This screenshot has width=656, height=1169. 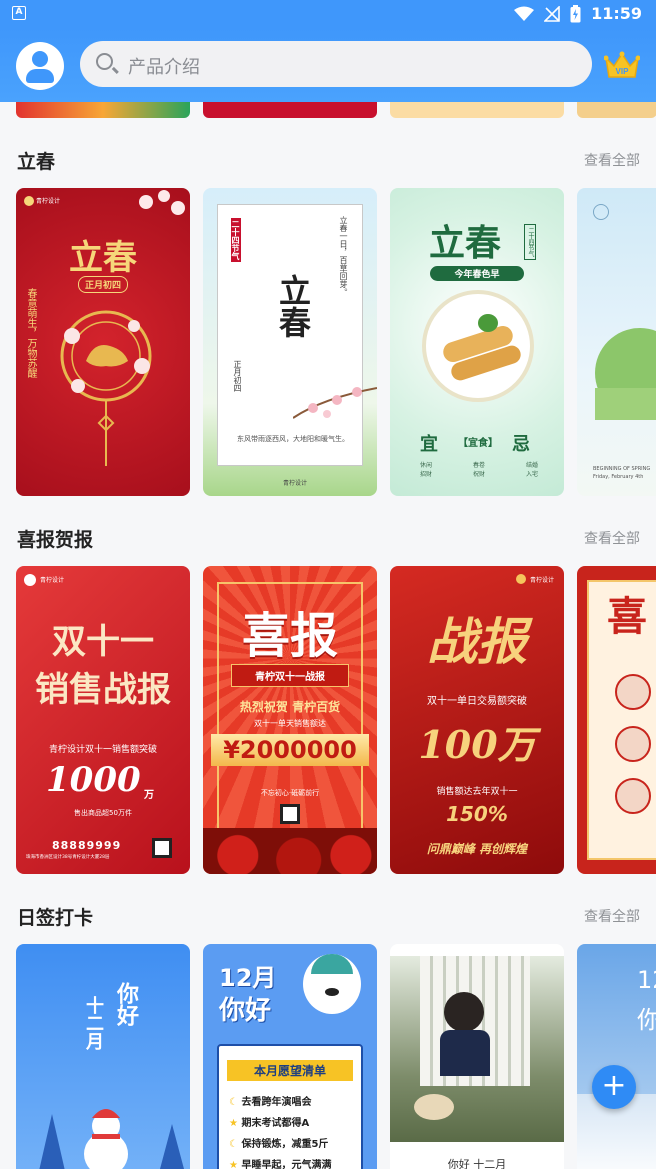 What do you see at coordinates (269, 1123) in the screenshot?
I see `wish-item: ★ 期末考试都得A` at bounding box center [269, 1123].